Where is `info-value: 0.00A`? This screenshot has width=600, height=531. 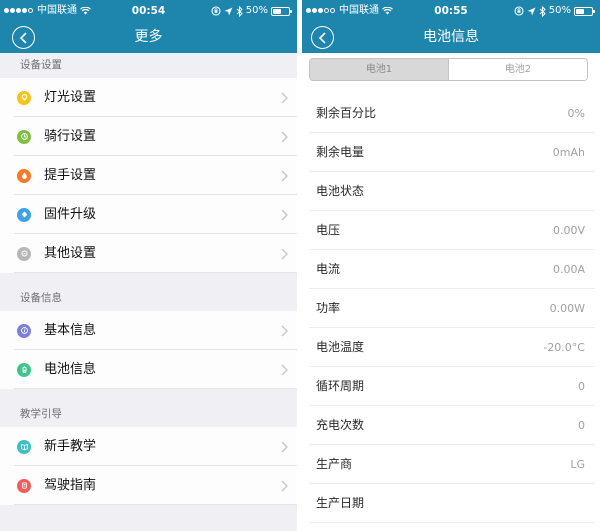 info-value: 0.00A is located at coordinates (568, 269).